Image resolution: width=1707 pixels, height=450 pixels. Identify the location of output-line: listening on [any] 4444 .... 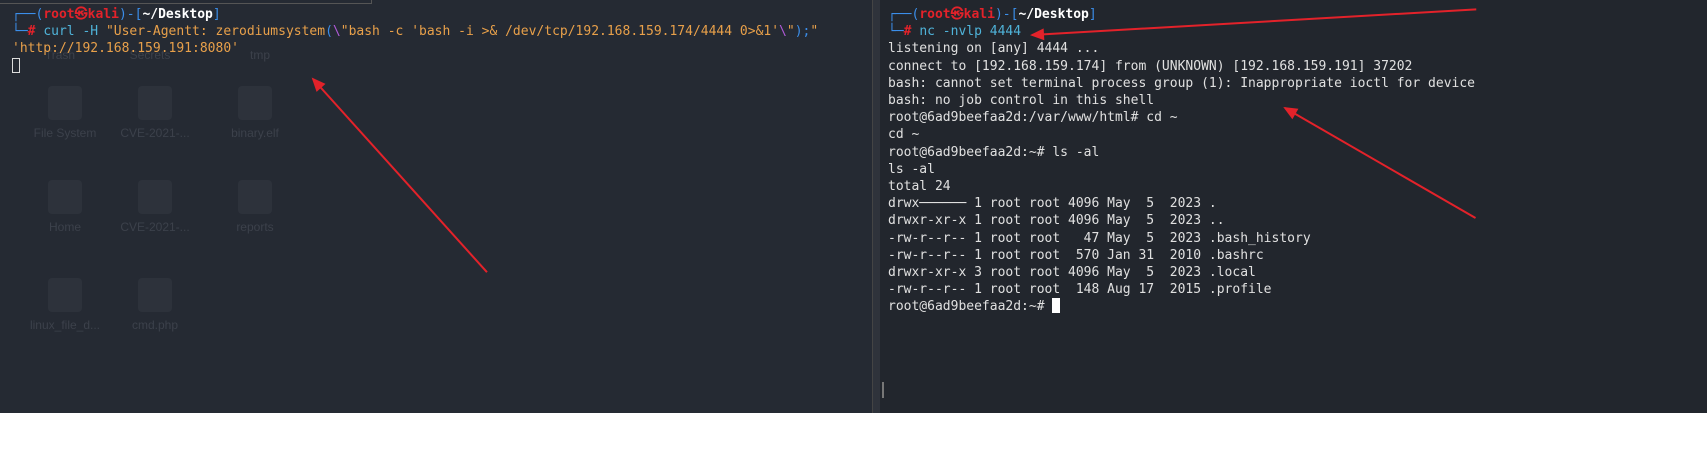
(994, 49).